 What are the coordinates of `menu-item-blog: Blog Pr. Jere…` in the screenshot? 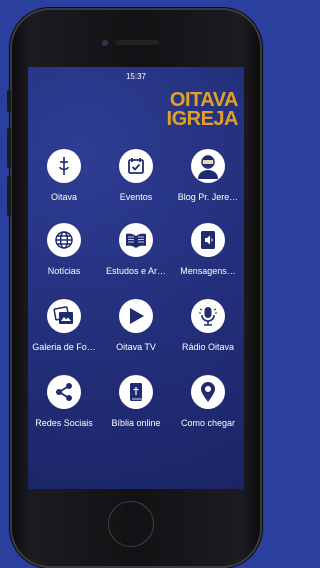 It's located at (208, 175).